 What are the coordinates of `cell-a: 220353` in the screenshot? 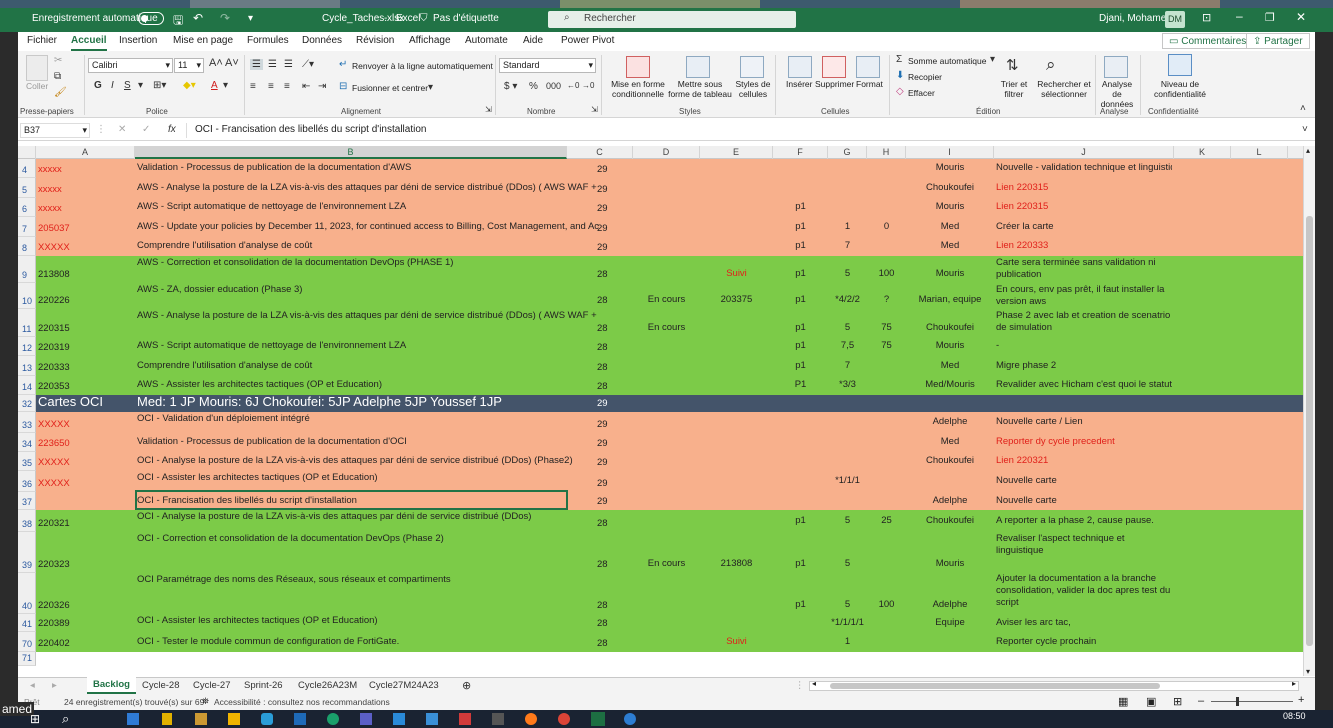 It's located at (85, 387).